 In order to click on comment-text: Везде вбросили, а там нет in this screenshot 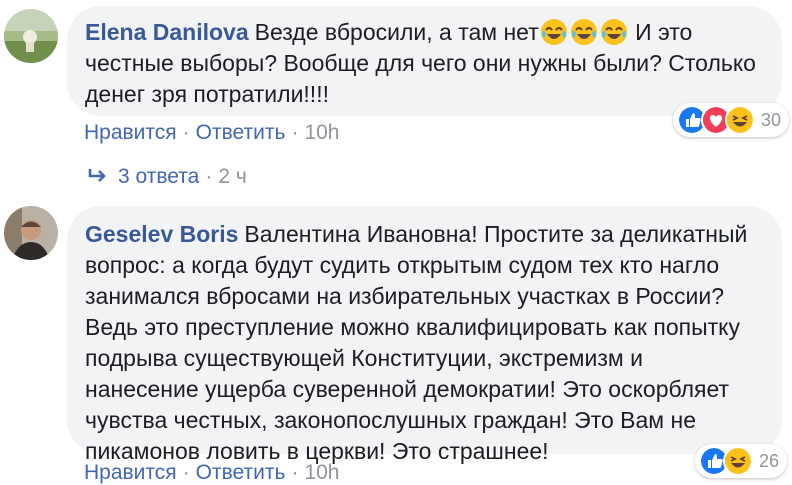, I will do `click(396, 32)`.